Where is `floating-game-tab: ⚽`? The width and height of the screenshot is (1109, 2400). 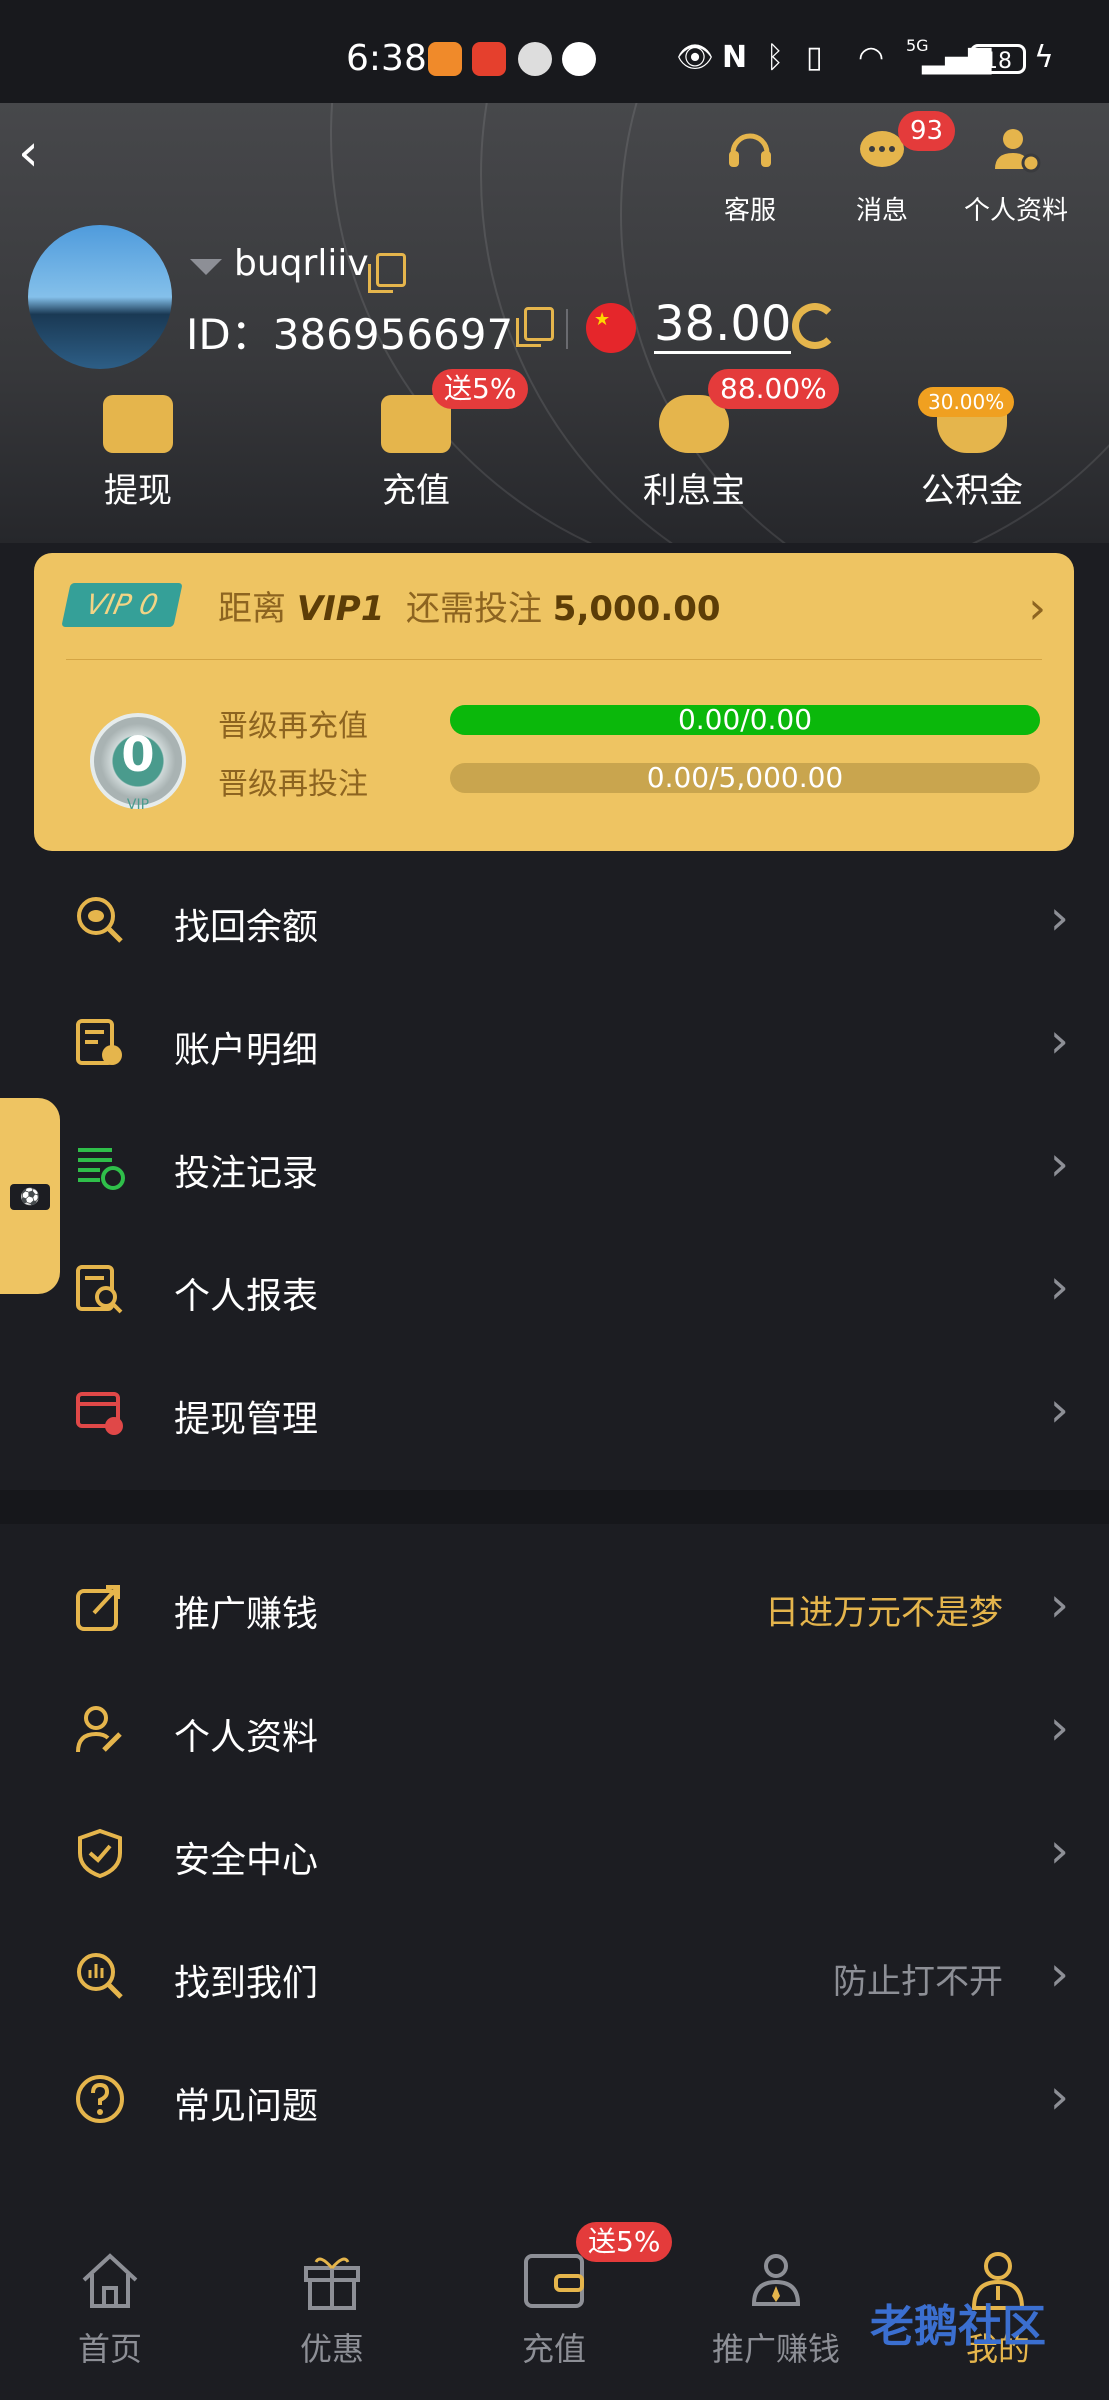 floating-game-tab: ⚽ is located at coordinates (30, 1196).